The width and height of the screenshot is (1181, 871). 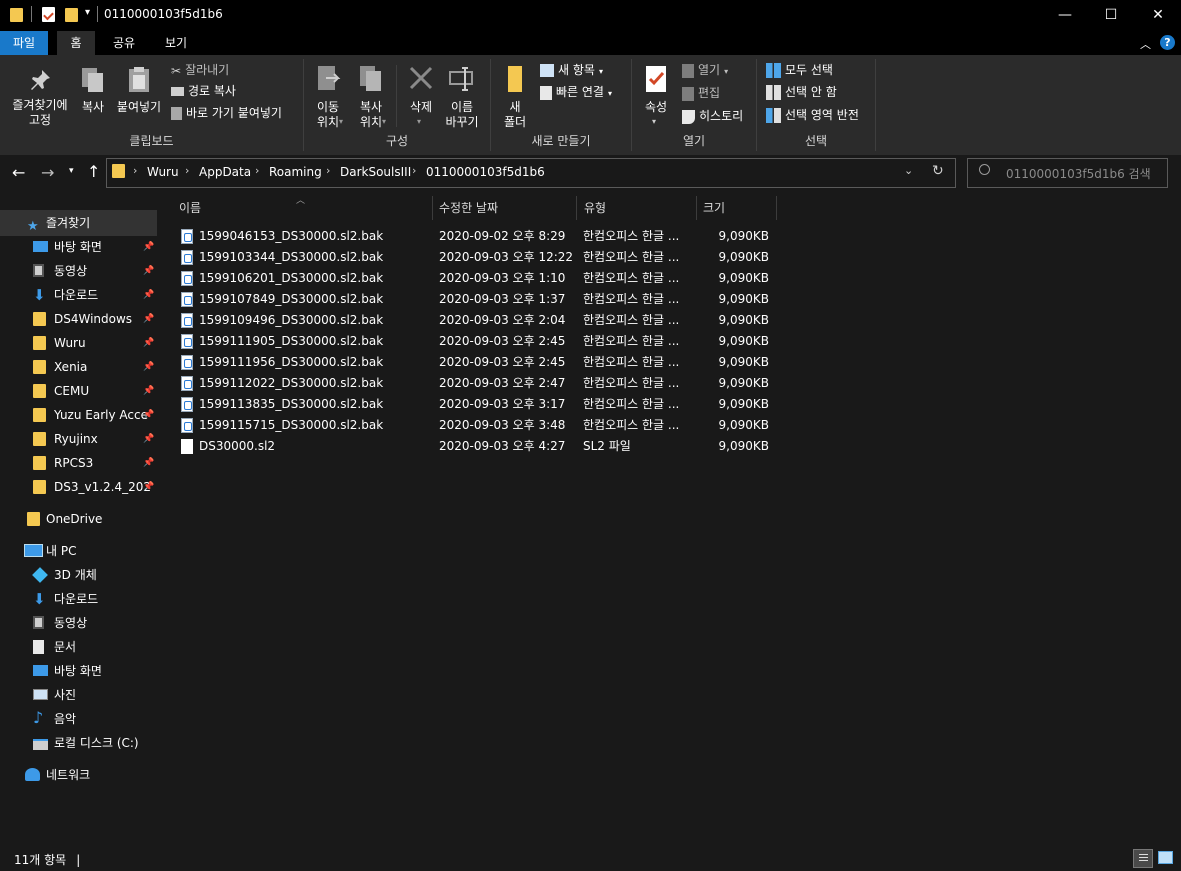 I want to click on nav-pc-item-0: 3D 개체, so click(x=78, y=575).